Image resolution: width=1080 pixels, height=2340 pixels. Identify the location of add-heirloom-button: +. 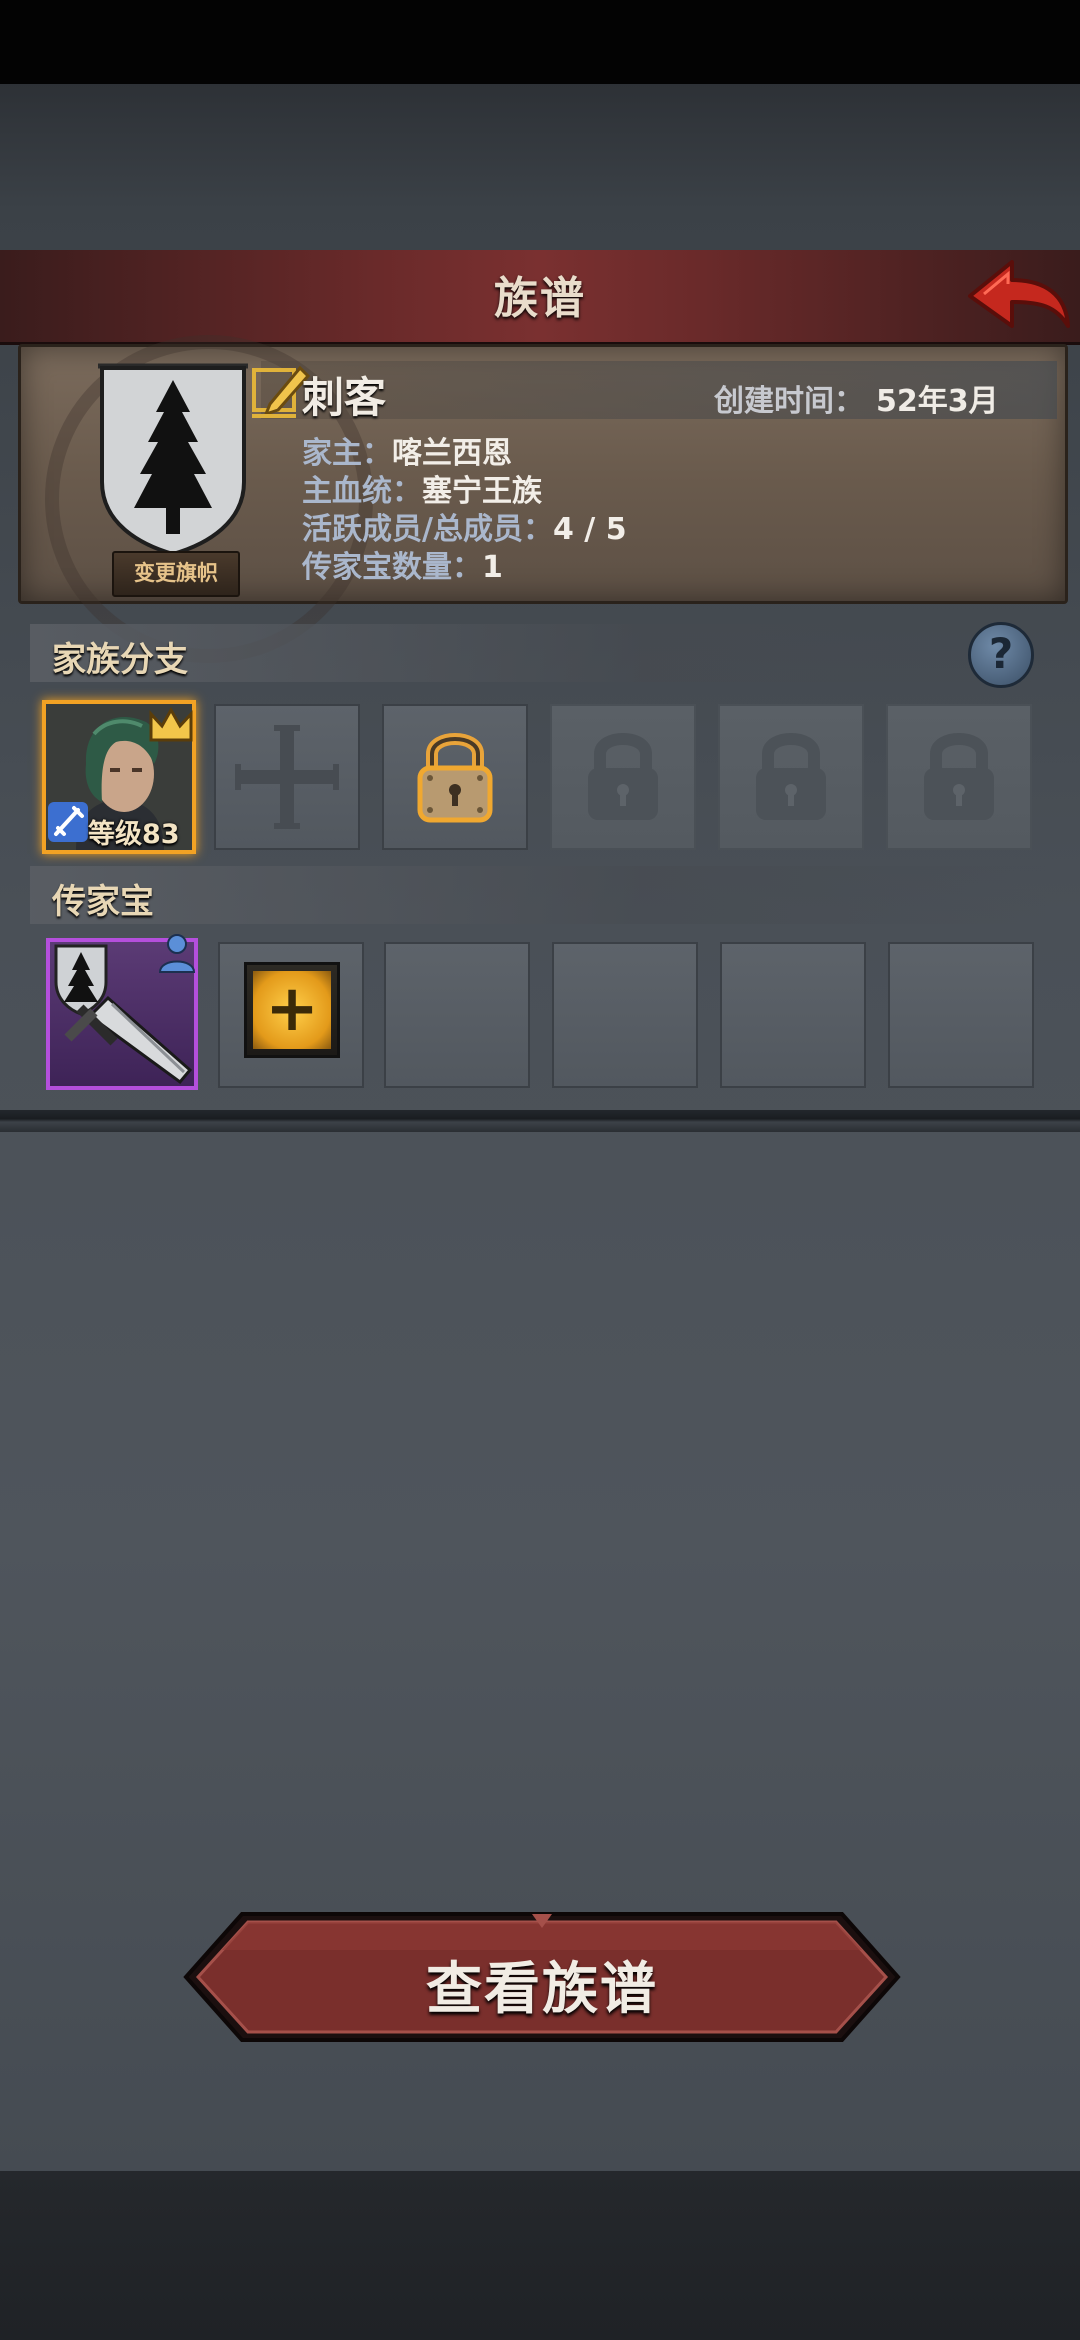
(292, 1010).